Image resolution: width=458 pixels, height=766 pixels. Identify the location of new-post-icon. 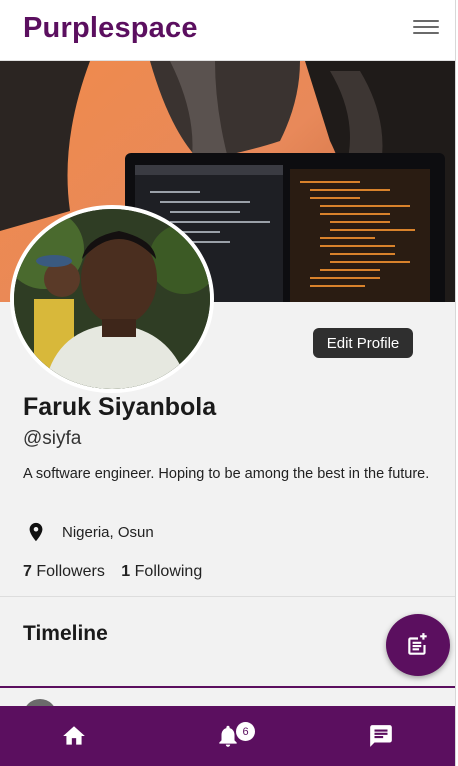
(417, 644).